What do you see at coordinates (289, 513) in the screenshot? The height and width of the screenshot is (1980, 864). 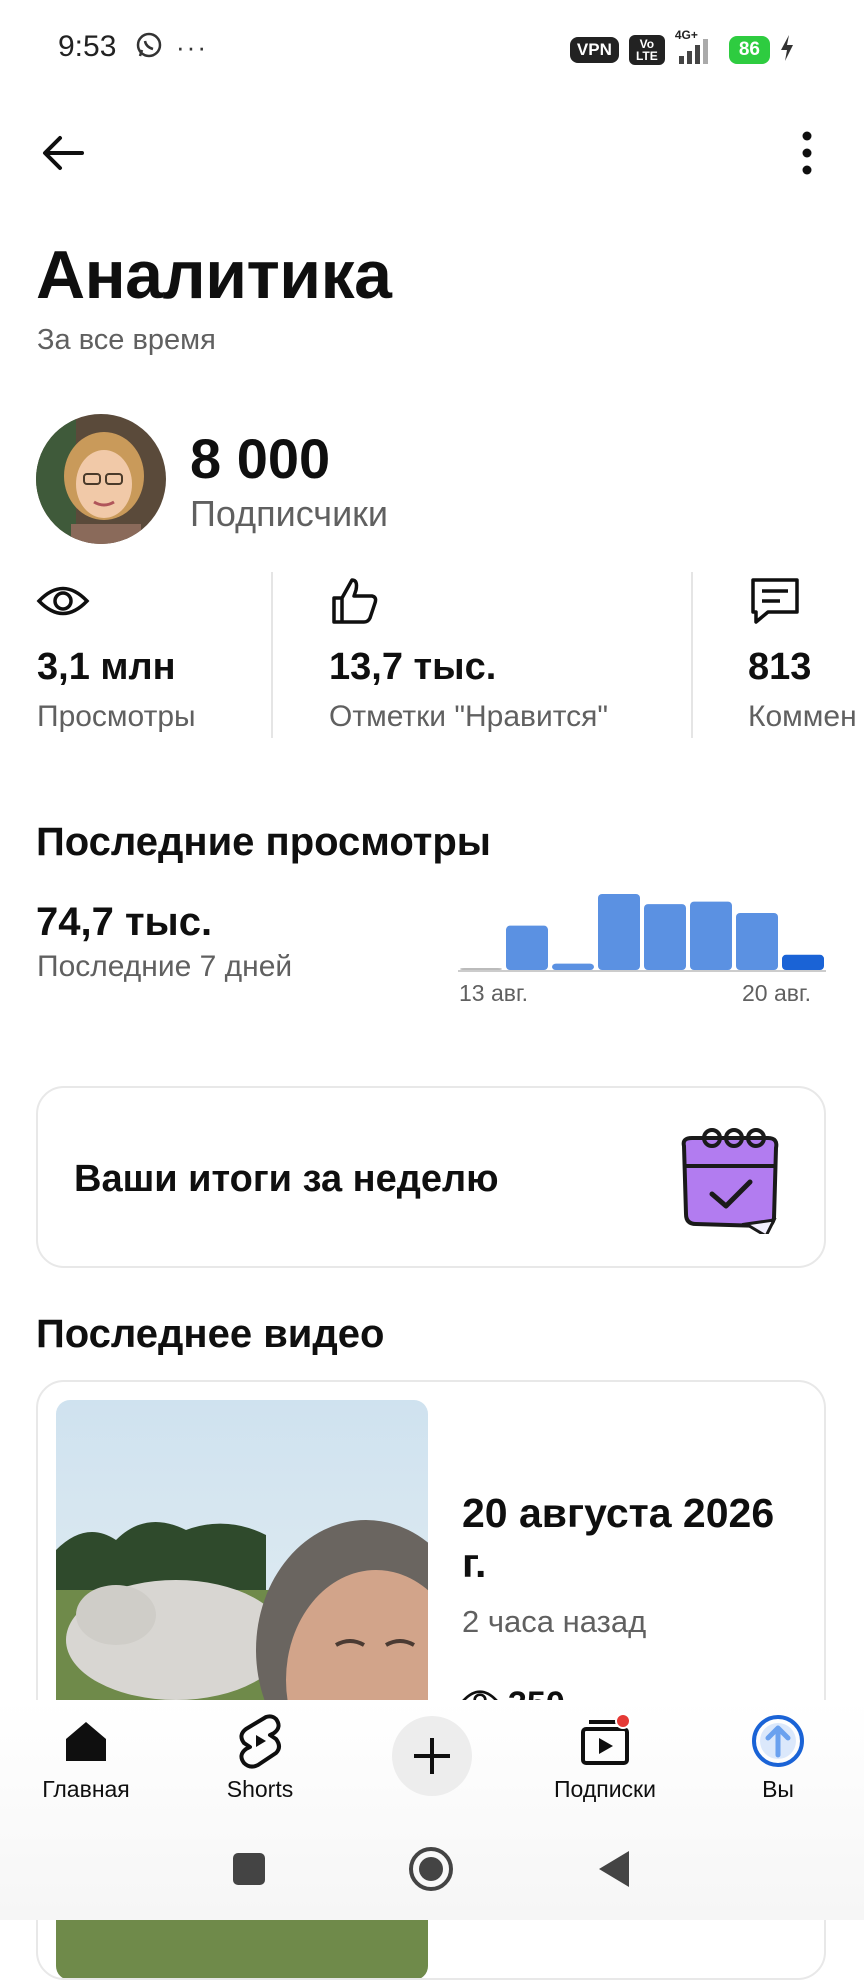 I see `subscriber-label: Подписчики` at bounding box center [289, 513].